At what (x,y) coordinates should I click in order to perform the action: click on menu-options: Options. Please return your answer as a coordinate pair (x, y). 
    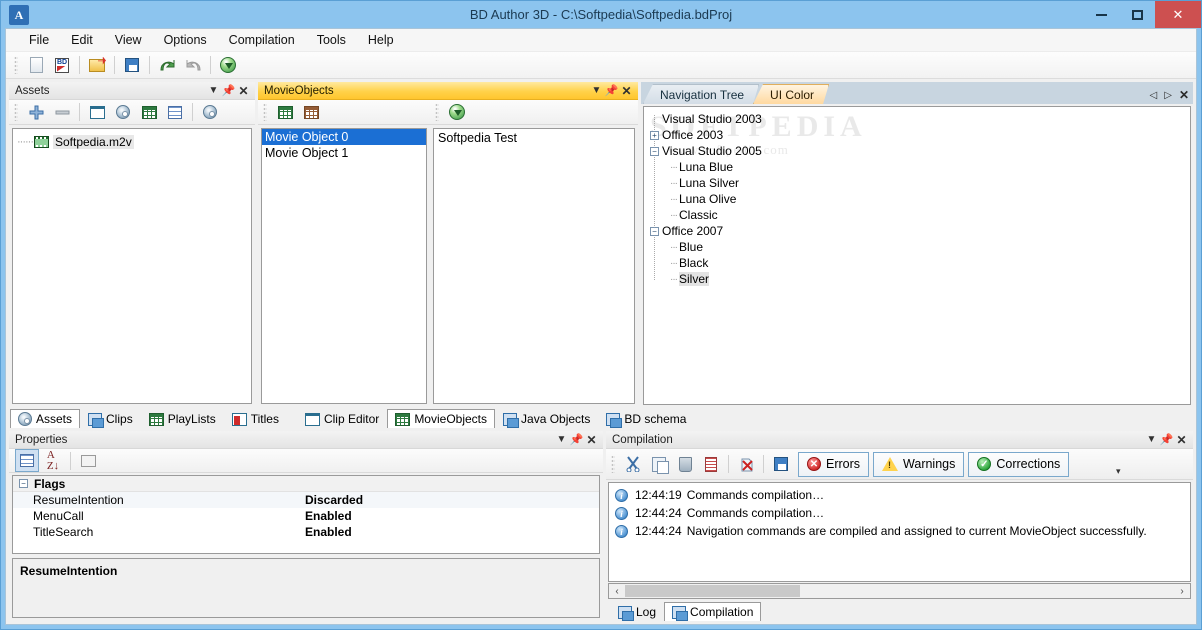
    Looking at the image, I should click on (185, 40).